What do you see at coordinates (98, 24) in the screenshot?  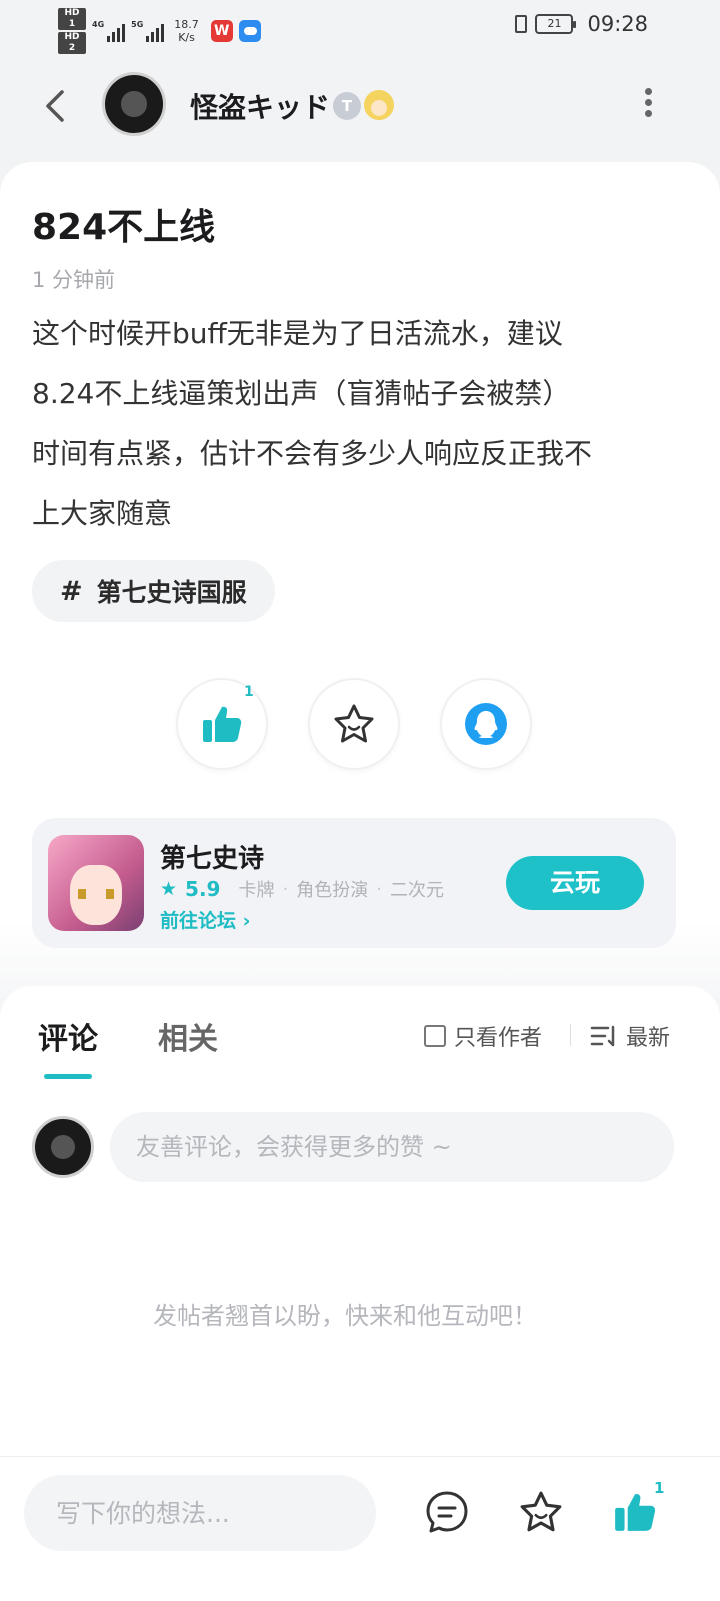 I see `signal-4g-label: 4G` at bounding box center [98, 24].